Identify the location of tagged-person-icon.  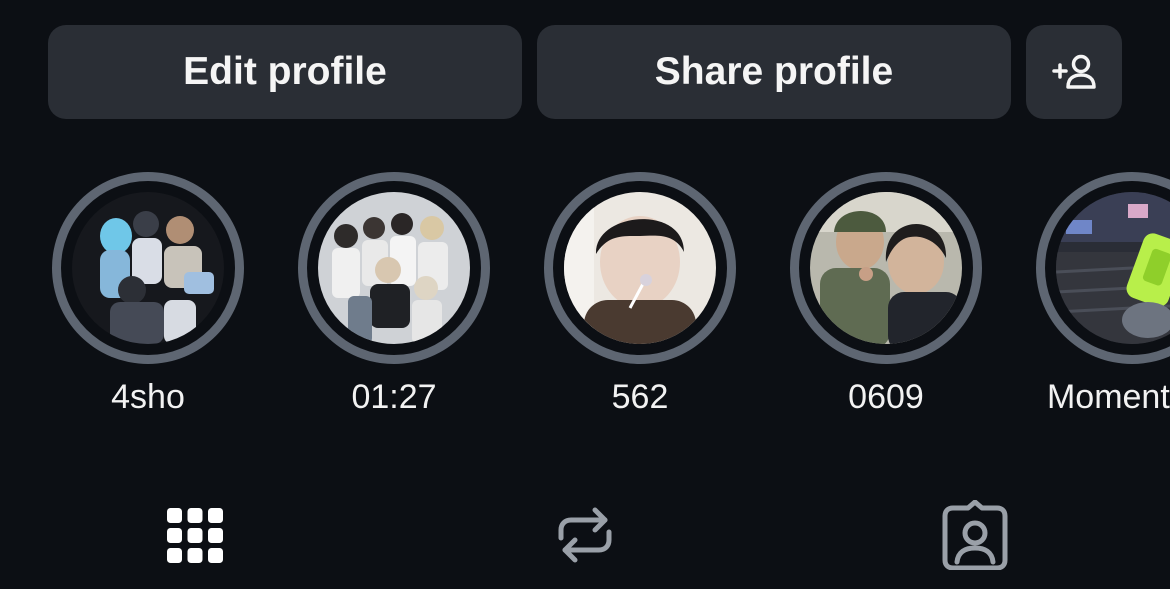
(975, 535).